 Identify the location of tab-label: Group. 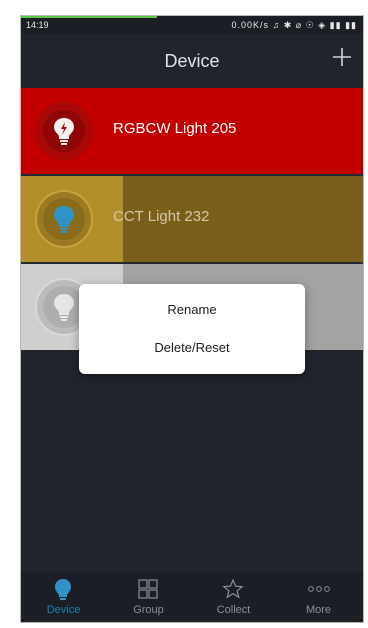
(148, 610).